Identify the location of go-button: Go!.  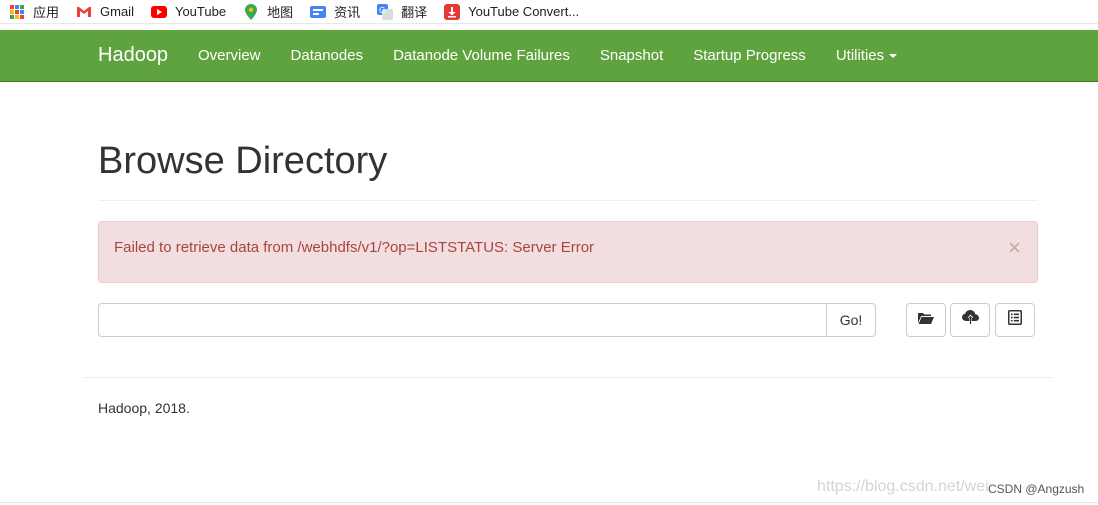
(851, 320).